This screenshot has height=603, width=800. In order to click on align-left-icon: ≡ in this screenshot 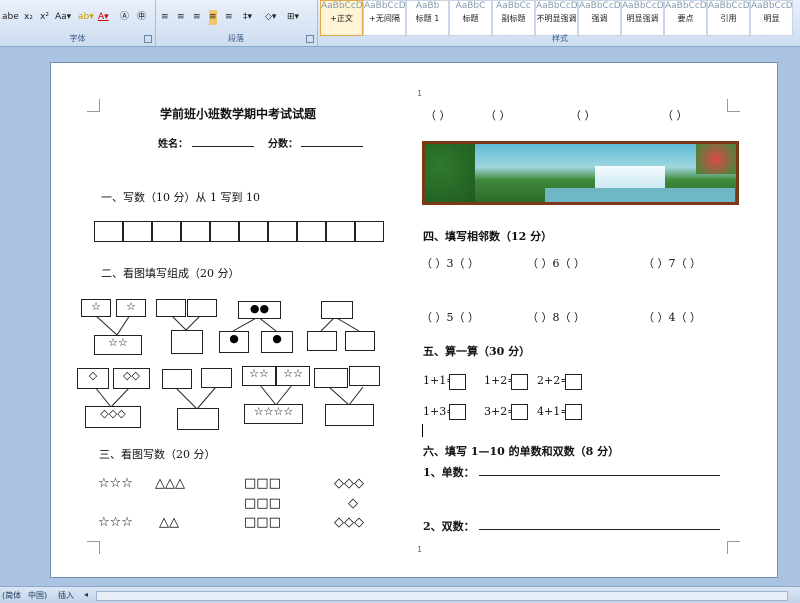, I will do `click(165, 17)`.